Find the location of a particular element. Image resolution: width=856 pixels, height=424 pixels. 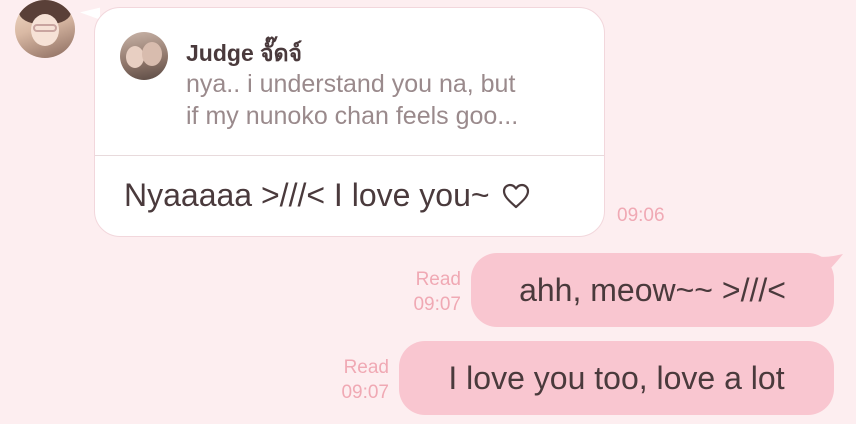

outgoing-message-bubble: ahh, meow~~ >///< is located at coordinates (652, 290).